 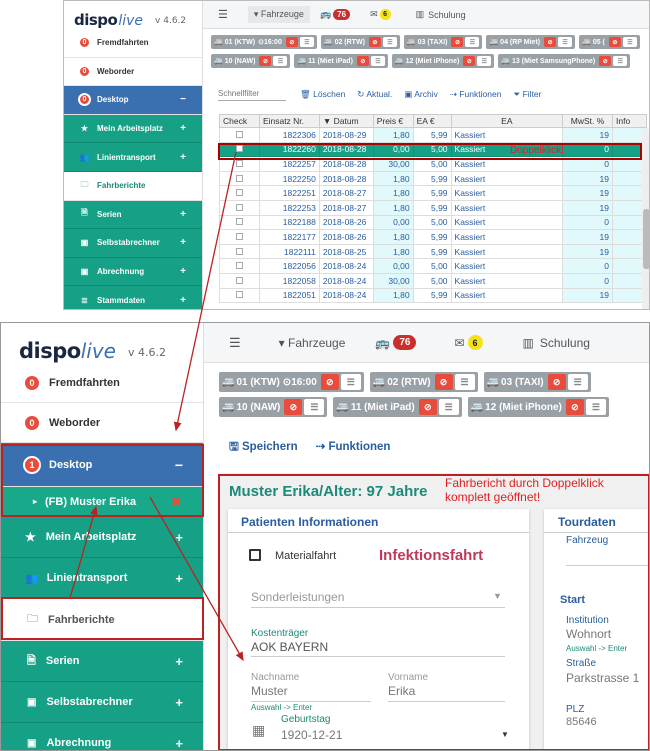 What do you see at coordinates (205, 291) in the screenshot?
I see `arrow-to-desktop` at bounding box center [205, 291].